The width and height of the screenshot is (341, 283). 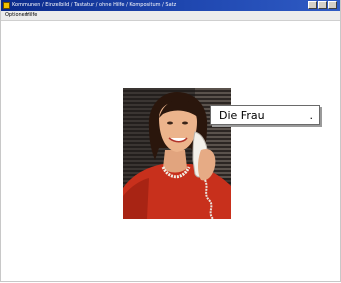 I want to click on maximize-button, so click(x=322, y=5).